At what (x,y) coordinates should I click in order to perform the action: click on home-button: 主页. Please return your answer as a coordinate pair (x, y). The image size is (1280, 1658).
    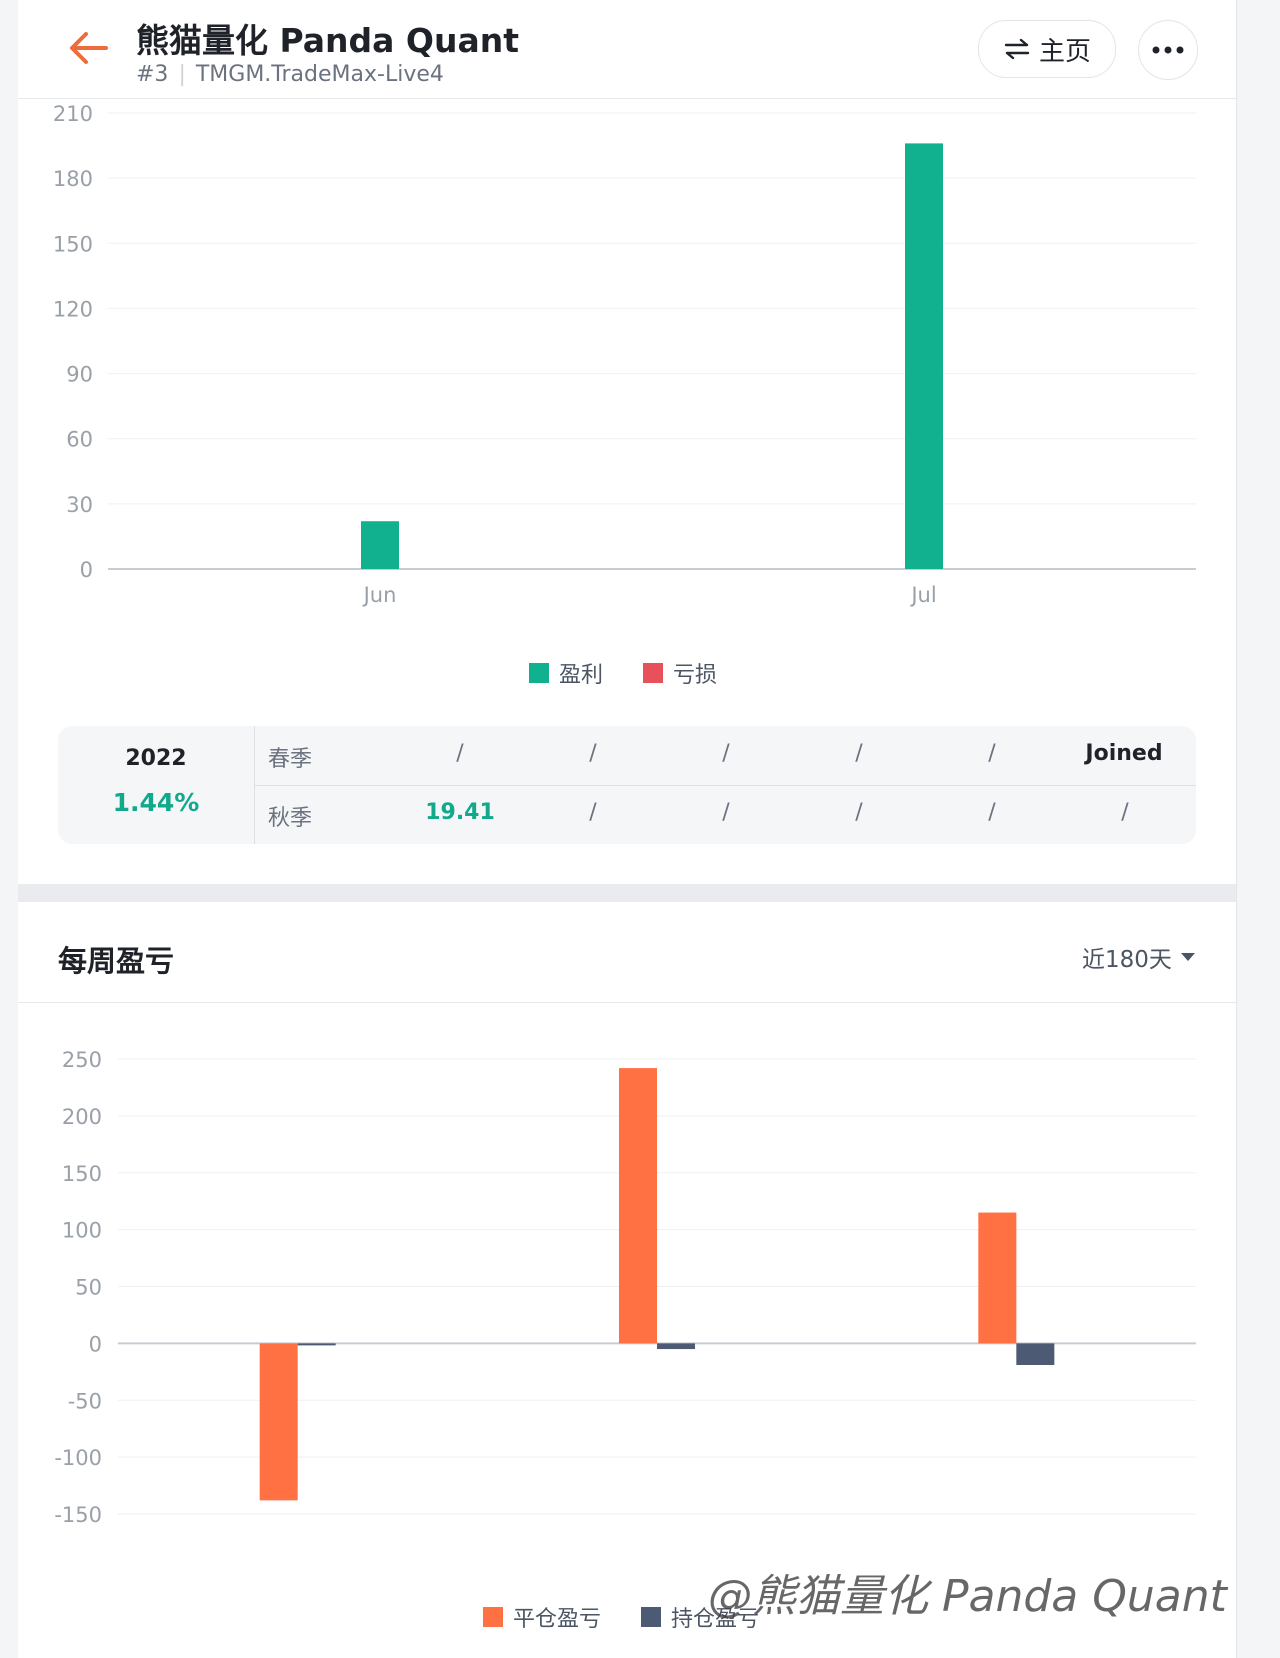
    Looking at the image, I should click on (1047, 49).